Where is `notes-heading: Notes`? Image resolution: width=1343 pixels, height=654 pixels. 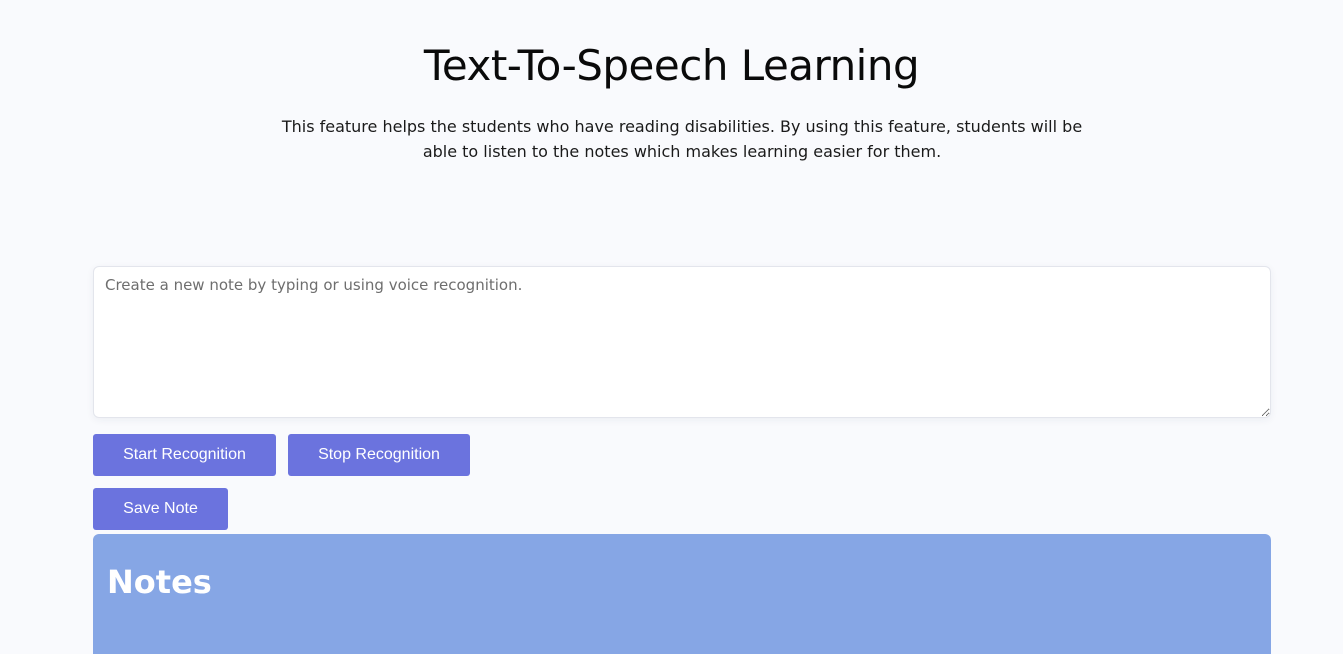
notes-heading: Notes is located at coordinates (159, 582).